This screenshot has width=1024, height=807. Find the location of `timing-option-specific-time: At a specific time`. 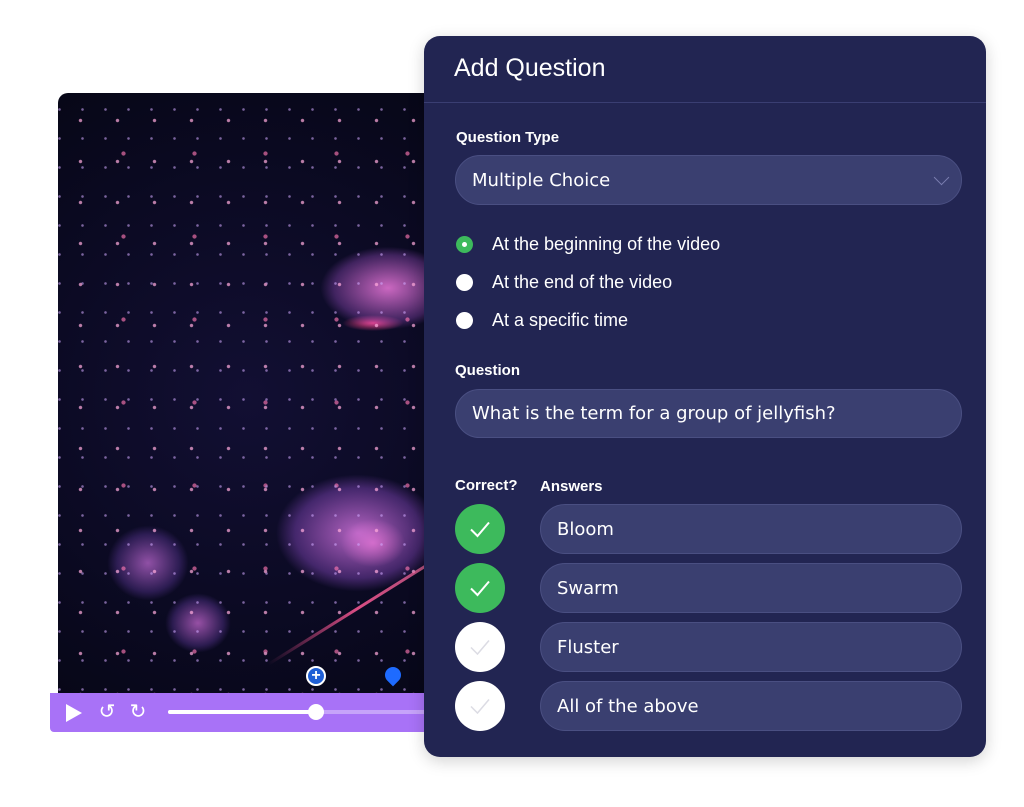

timing-option-specific-time: At a specific time is located at coordinates (542, 320).